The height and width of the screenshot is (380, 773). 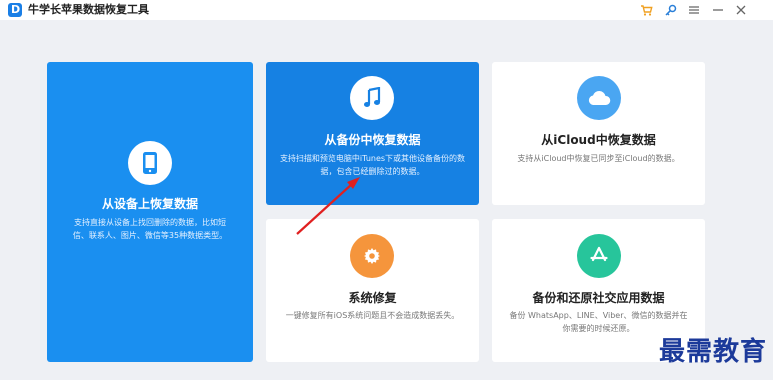 What do you see at coordinates (88, 9) in the screenshot?
I see `app-title: 牛学长苹果数据恢复工具` at bounding box center [88, 9].